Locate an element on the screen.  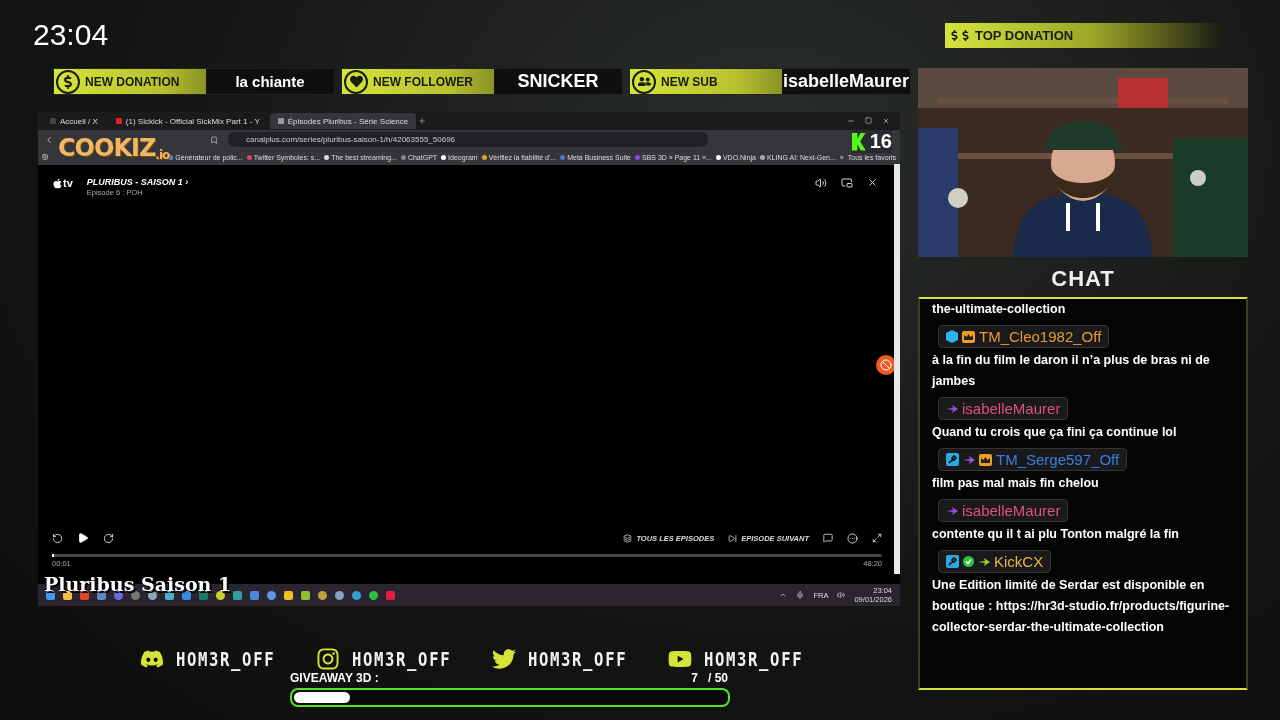
viewer-count: 16 is located at coordinates (871, 141).